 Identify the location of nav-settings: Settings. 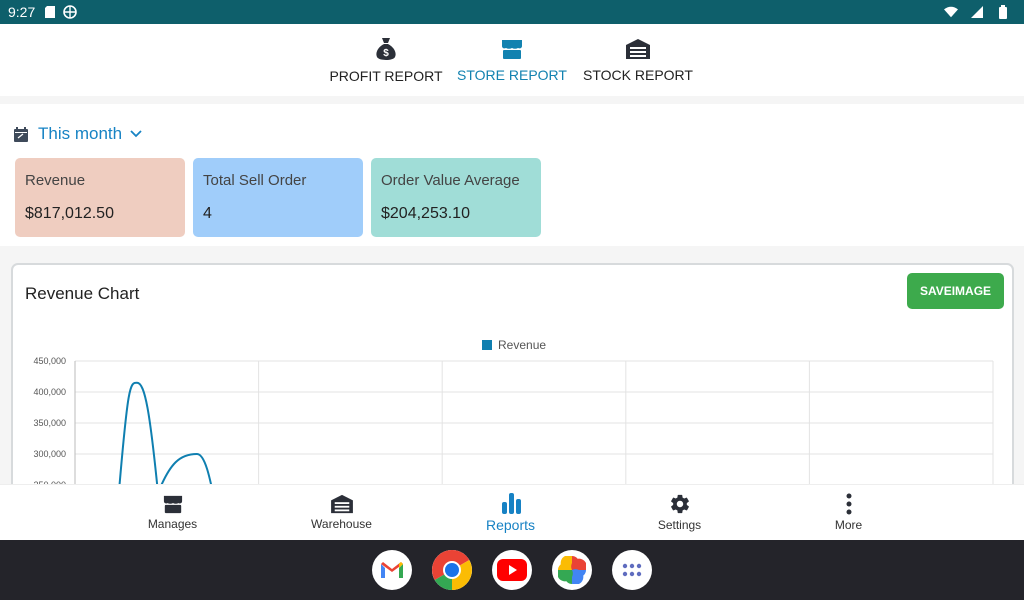
(679, 512).